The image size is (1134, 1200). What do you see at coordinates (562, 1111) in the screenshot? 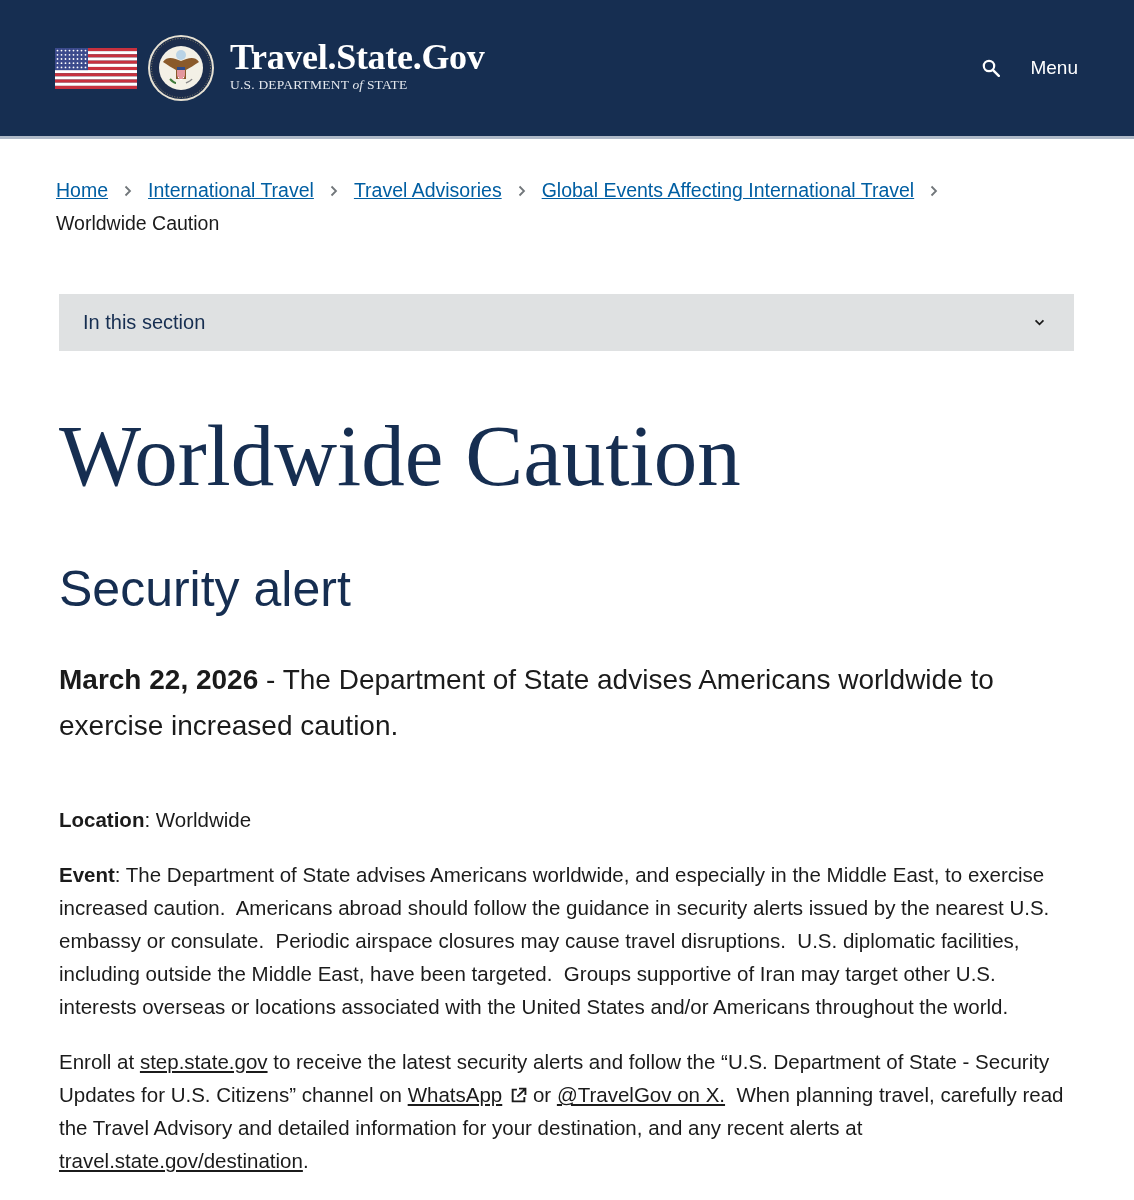
I see `enroll-paragraph: Enroll at step.state.gov to receive the latest security alerts and follow the “U.S. Department of State - Security Updates for U.S. Citizens” channel on WhatsApp or @TravelGov on X. When planning travel, carefully read the Travel Advisory and detailed information for your destination, and any recent alerts at travel.state.gov/destination.` at bounding box center [562, 1111].